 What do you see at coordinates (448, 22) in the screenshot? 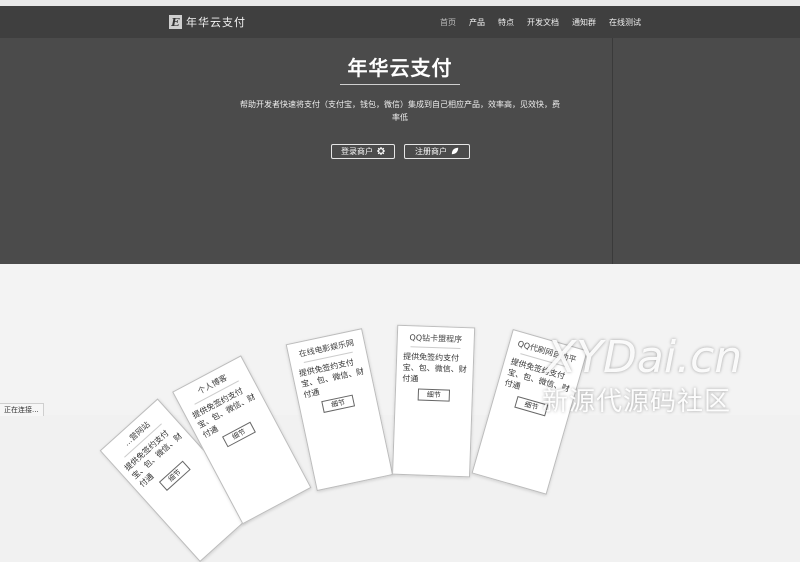
I see `nav-item-home: 首页` at bounding box center [448, 22].